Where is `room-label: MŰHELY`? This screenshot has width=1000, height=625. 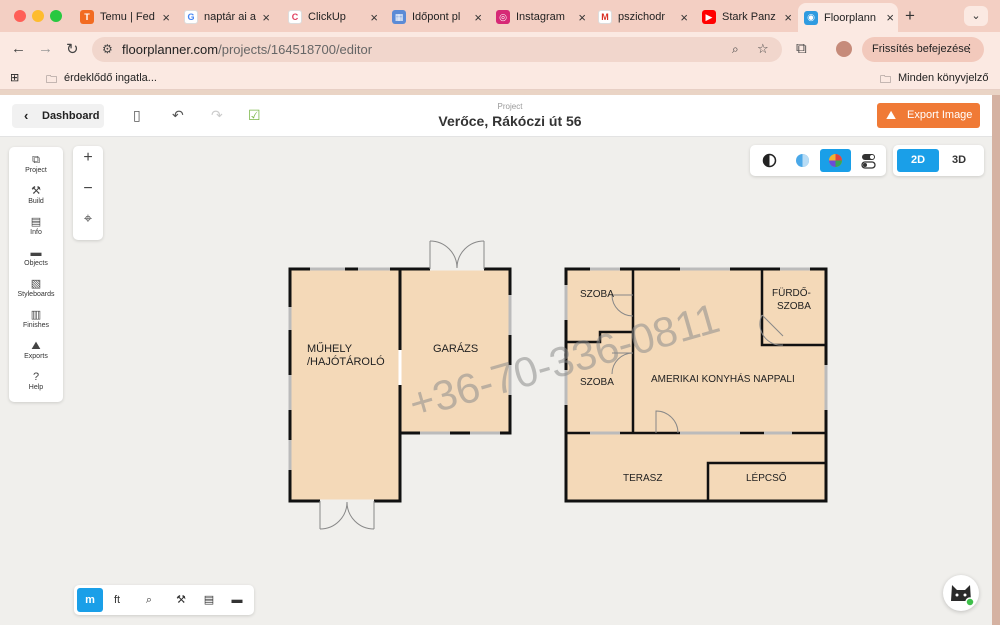
room-label: MŰHELY is located at coordinates (330, 348).